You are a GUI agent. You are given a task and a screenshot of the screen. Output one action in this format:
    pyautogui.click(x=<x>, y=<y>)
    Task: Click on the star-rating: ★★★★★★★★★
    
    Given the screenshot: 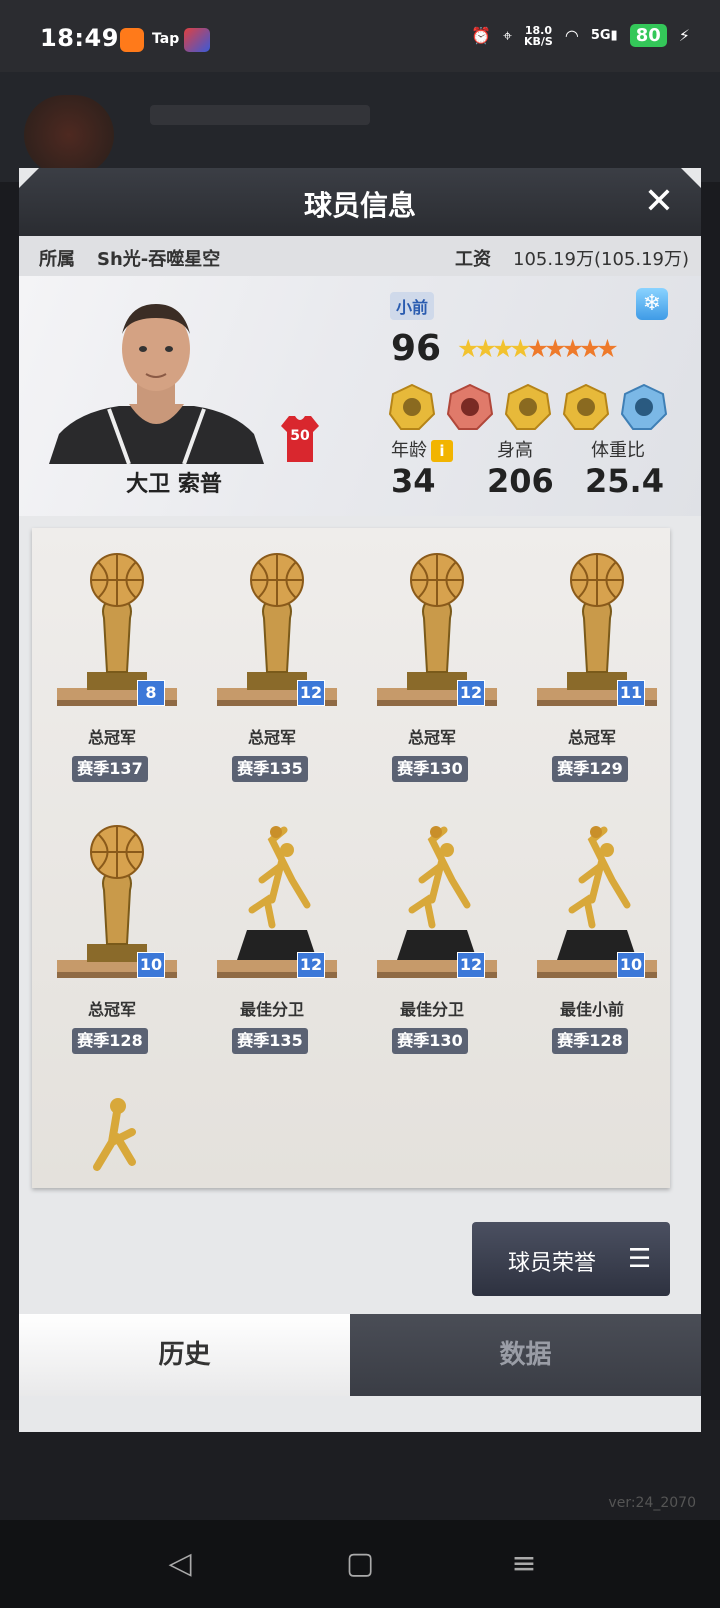 What is the action you would take?
    pyautogui.click(x=538, y=348)
    